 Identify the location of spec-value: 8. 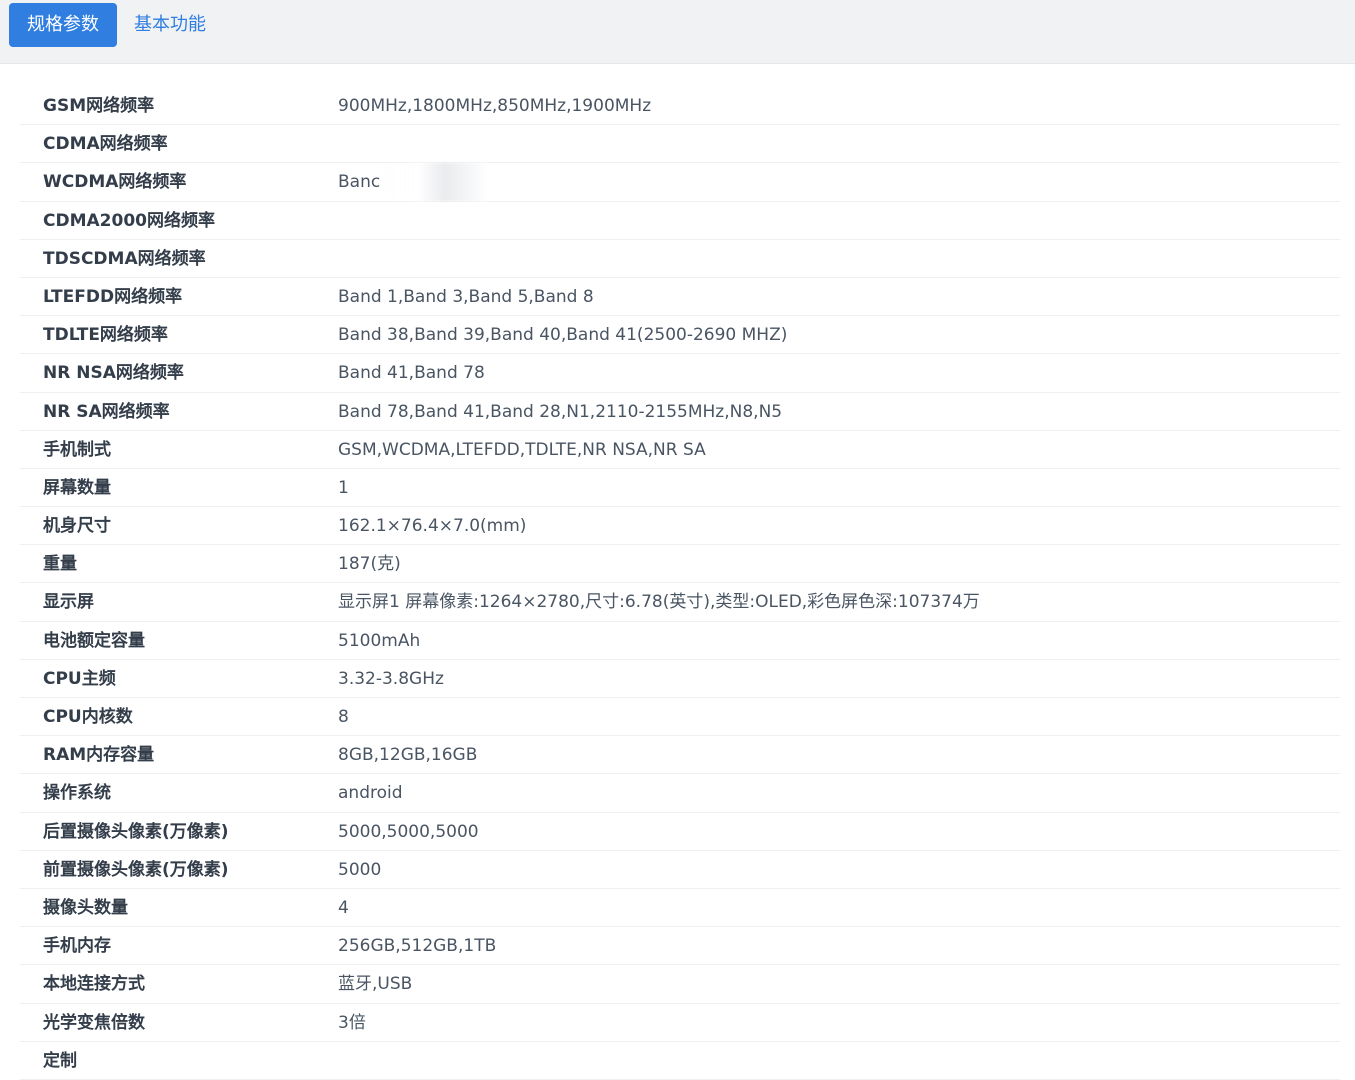
(343, 717).